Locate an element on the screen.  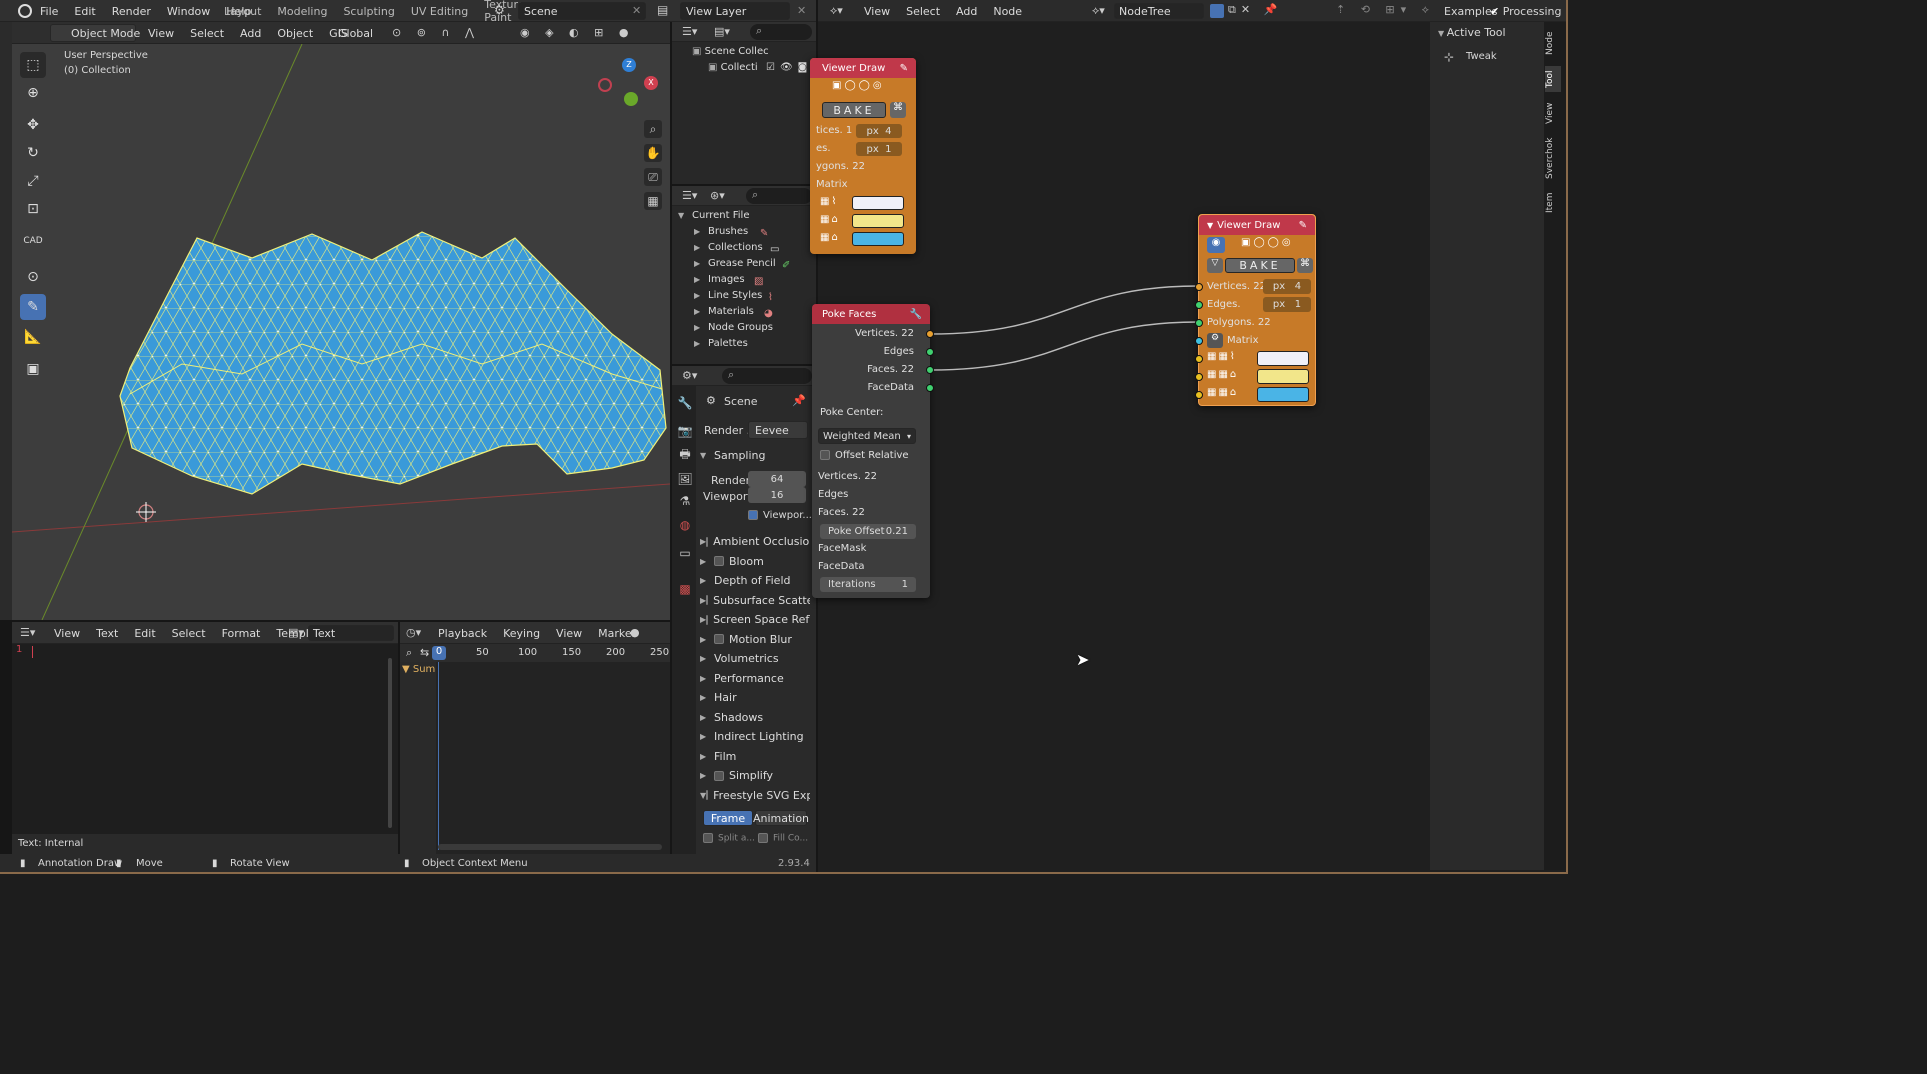
visibility-toggles: ☑👁◙ is located at coordinates (789, 67).